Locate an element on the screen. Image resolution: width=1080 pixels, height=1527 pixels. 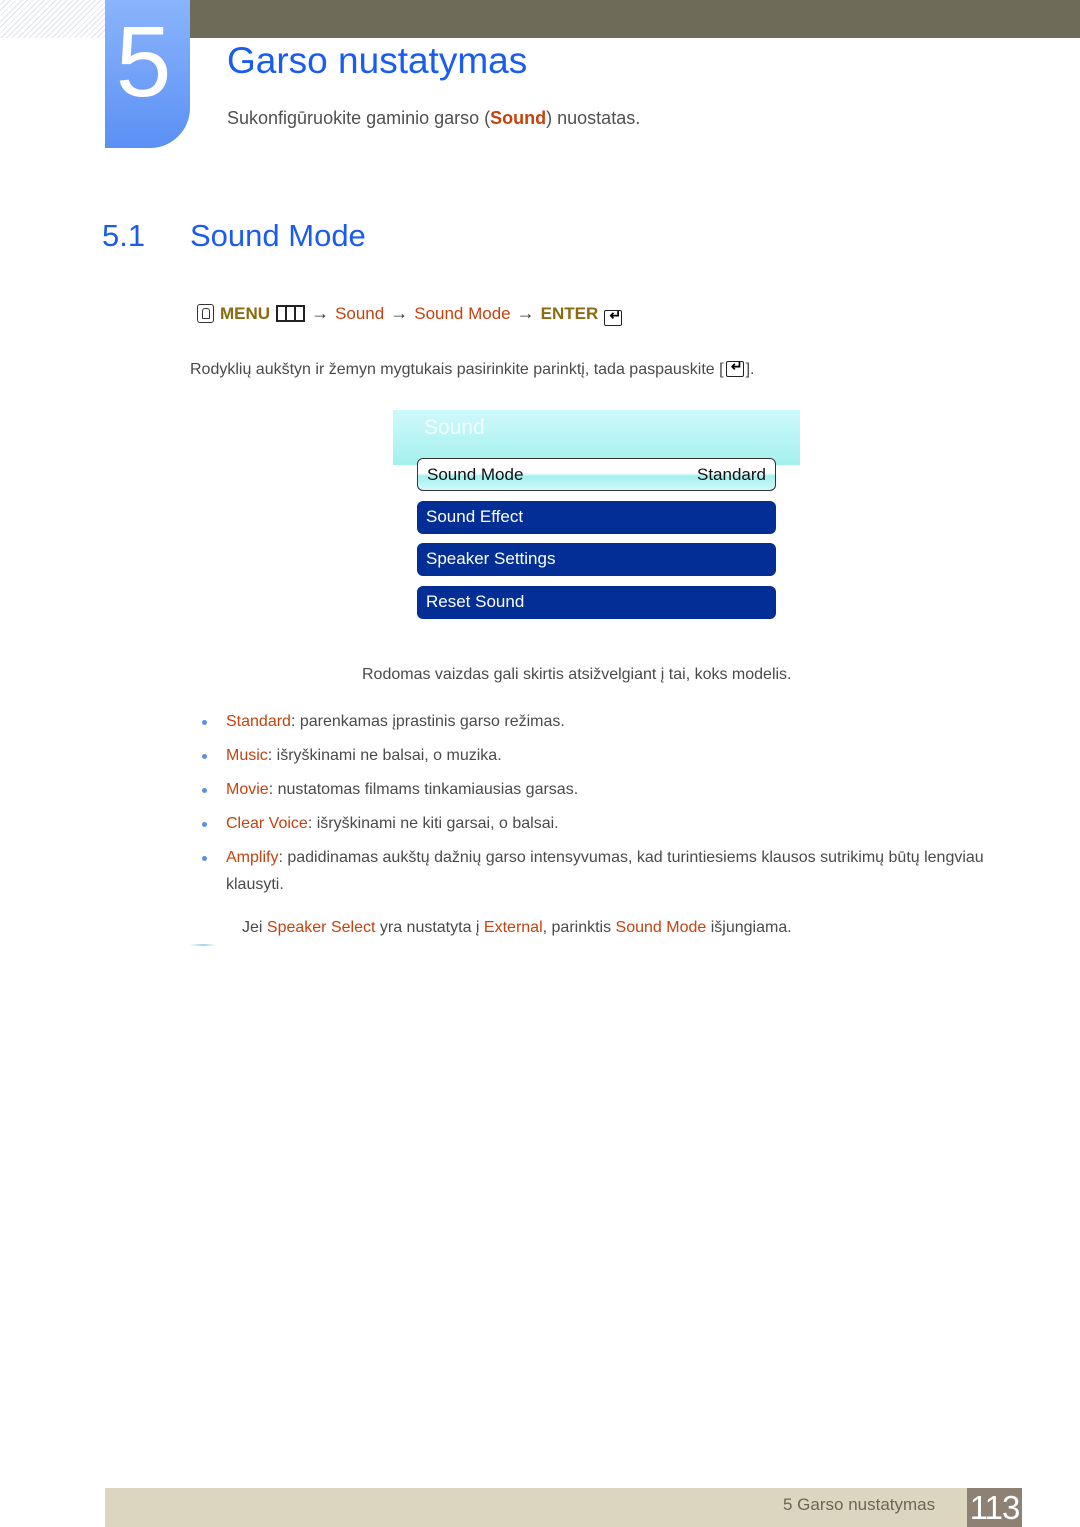
option-term: Movie is located at coordinates (247, 789).